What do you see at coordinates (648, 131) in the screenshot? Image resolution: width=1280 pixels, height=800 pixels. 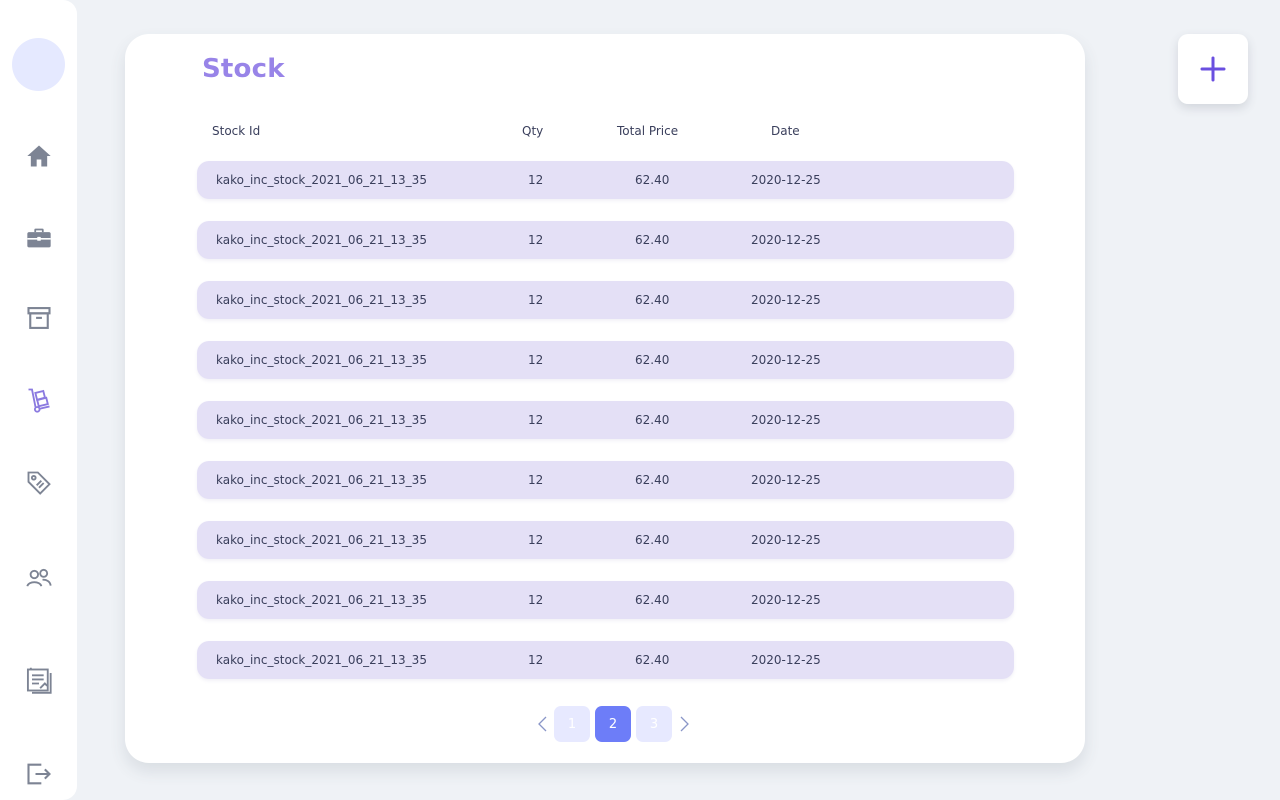 I see `column-header-total-price: Total Price` at bounding box center [648, 131].